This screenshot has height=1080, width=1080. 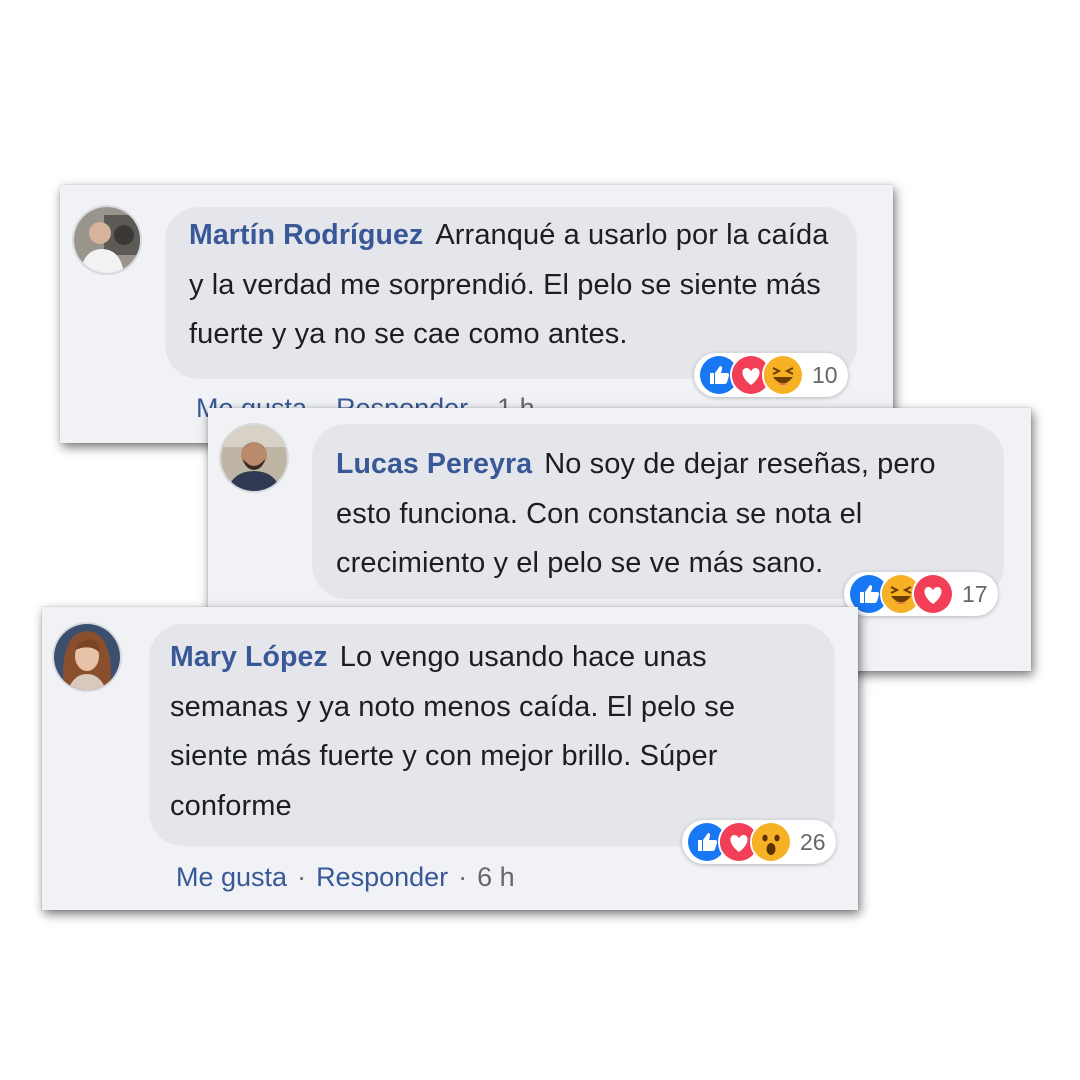 I want to click on reactions-summary: 10, so click(x=771, y=375).